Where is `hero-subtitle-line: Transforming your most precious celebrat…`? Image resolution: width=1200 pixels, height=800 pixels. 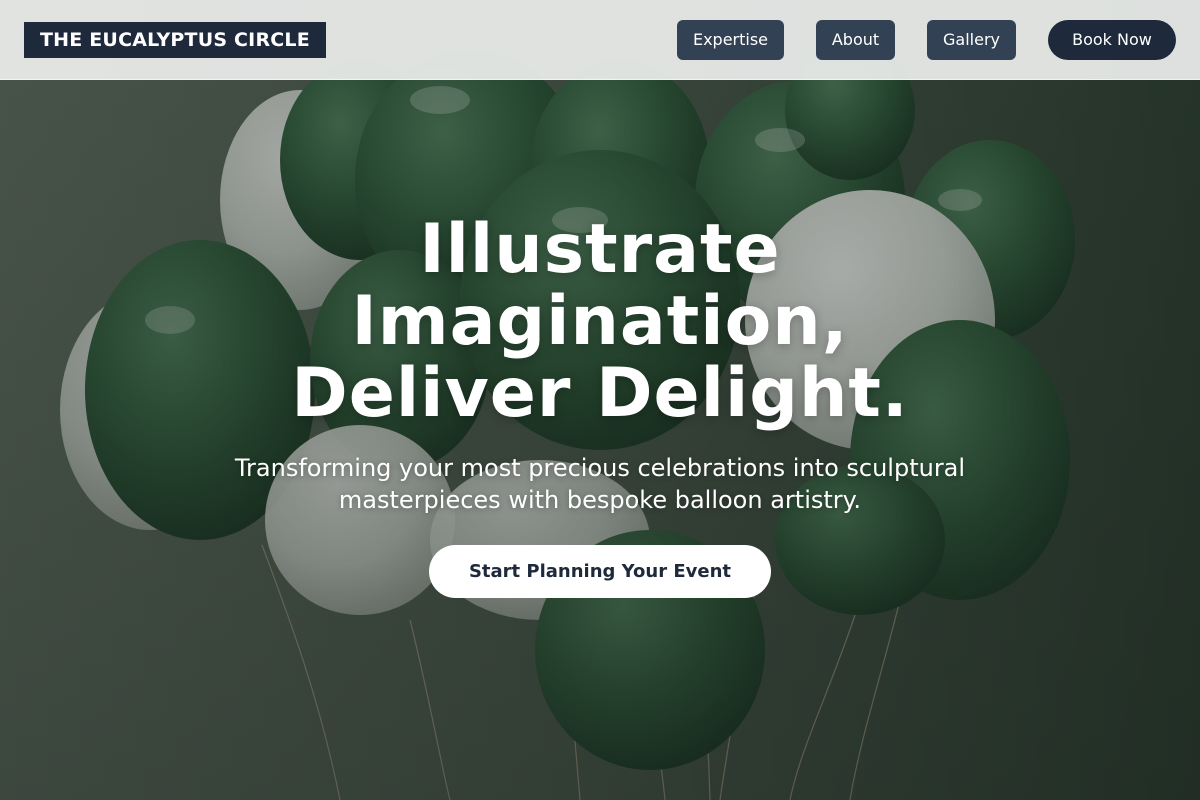
hero-subtitle-line: Transforming your most precious celebrat… is located at coordinates (600, 468).